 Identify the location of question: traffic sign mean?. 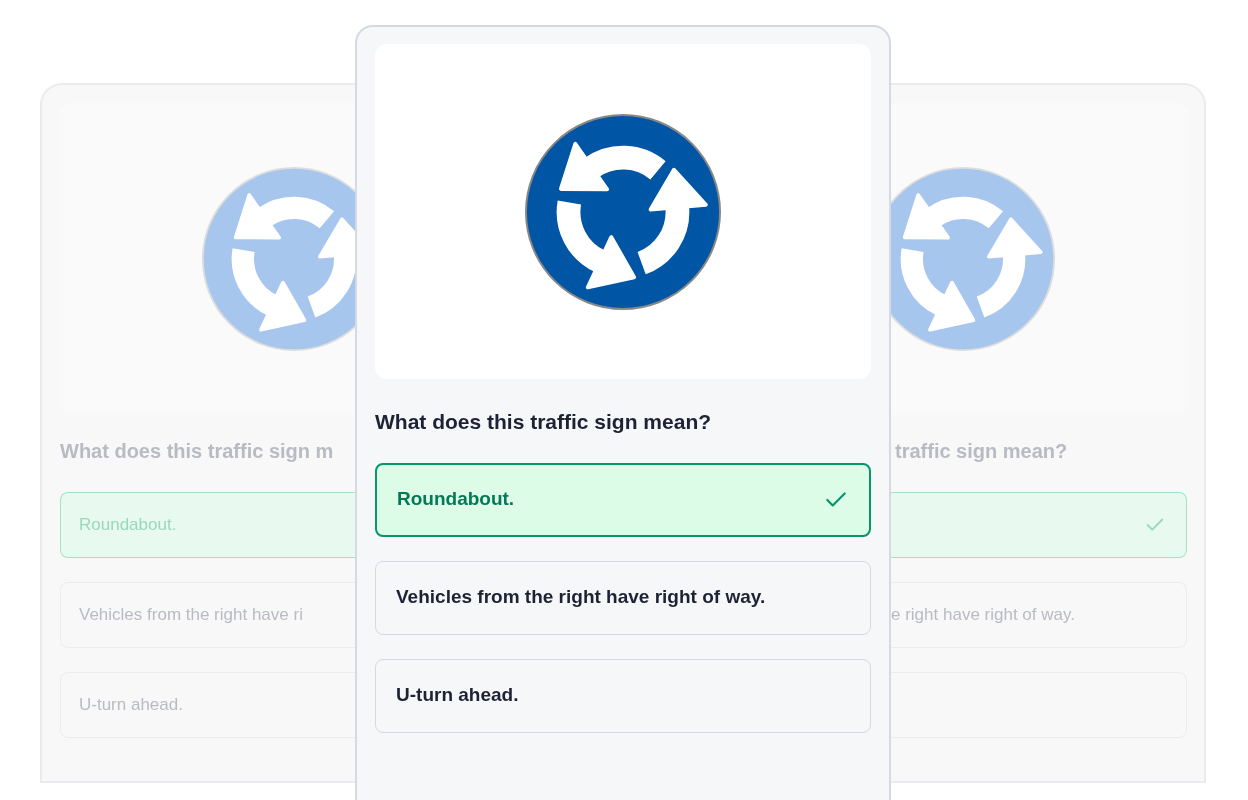
(981, 451).